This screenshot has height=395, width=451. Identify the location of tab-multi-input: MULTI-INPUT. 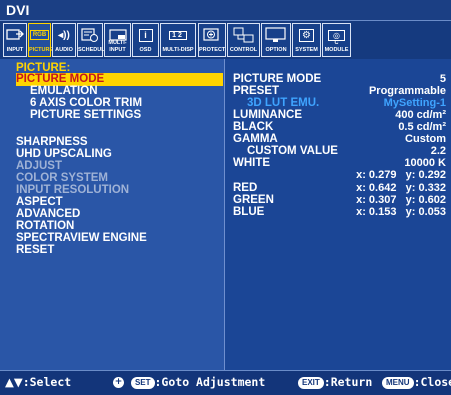
(117, 40).